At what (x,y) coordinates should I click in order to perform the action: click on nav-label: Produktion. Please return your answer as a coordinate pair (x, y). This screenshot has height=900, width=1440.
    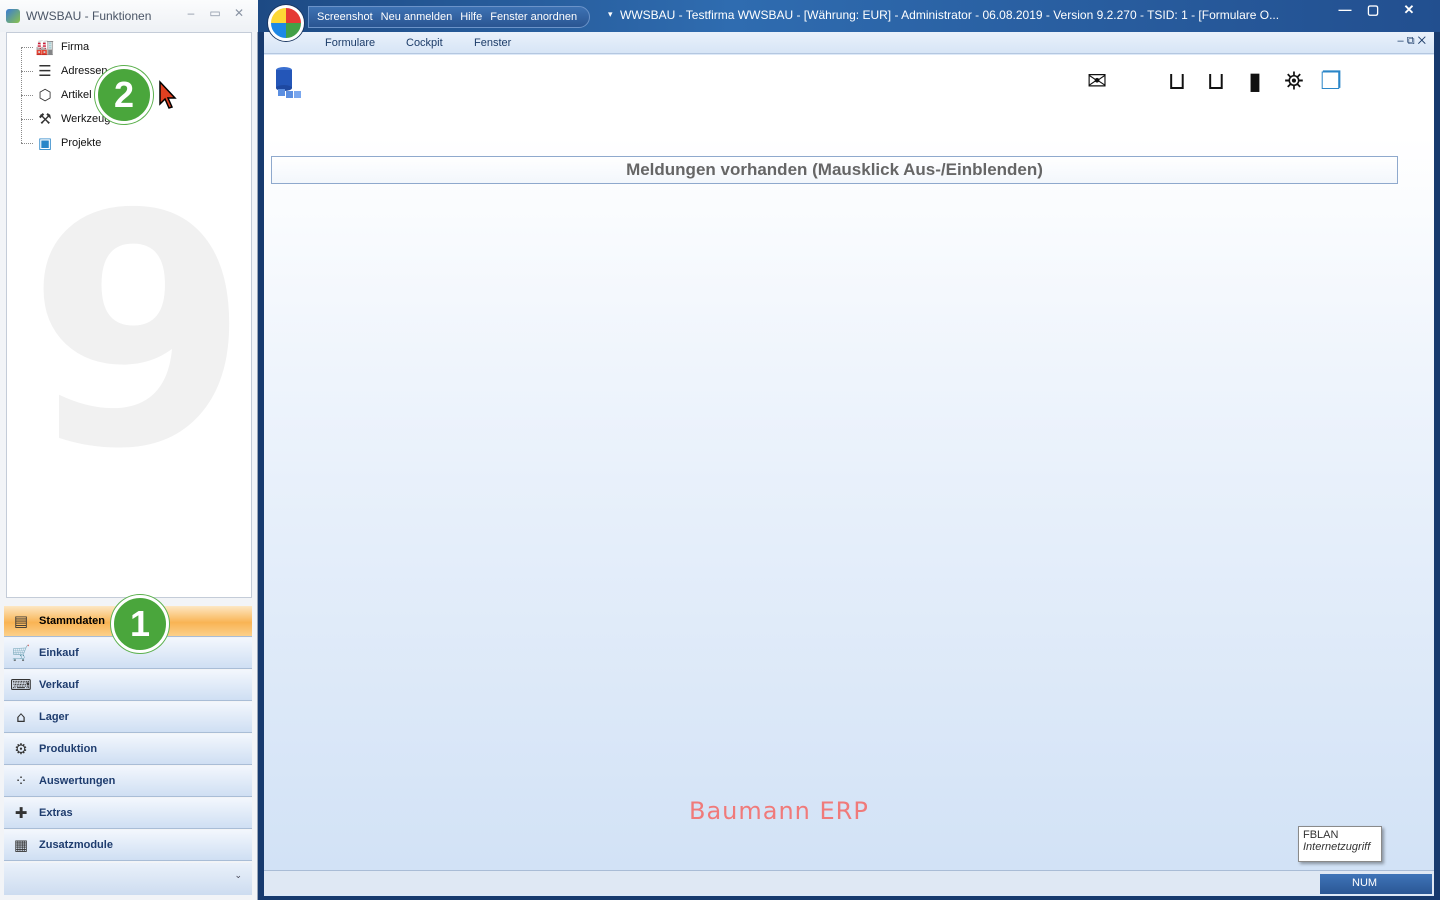
    Looking at the image, I should click on (68, 749).